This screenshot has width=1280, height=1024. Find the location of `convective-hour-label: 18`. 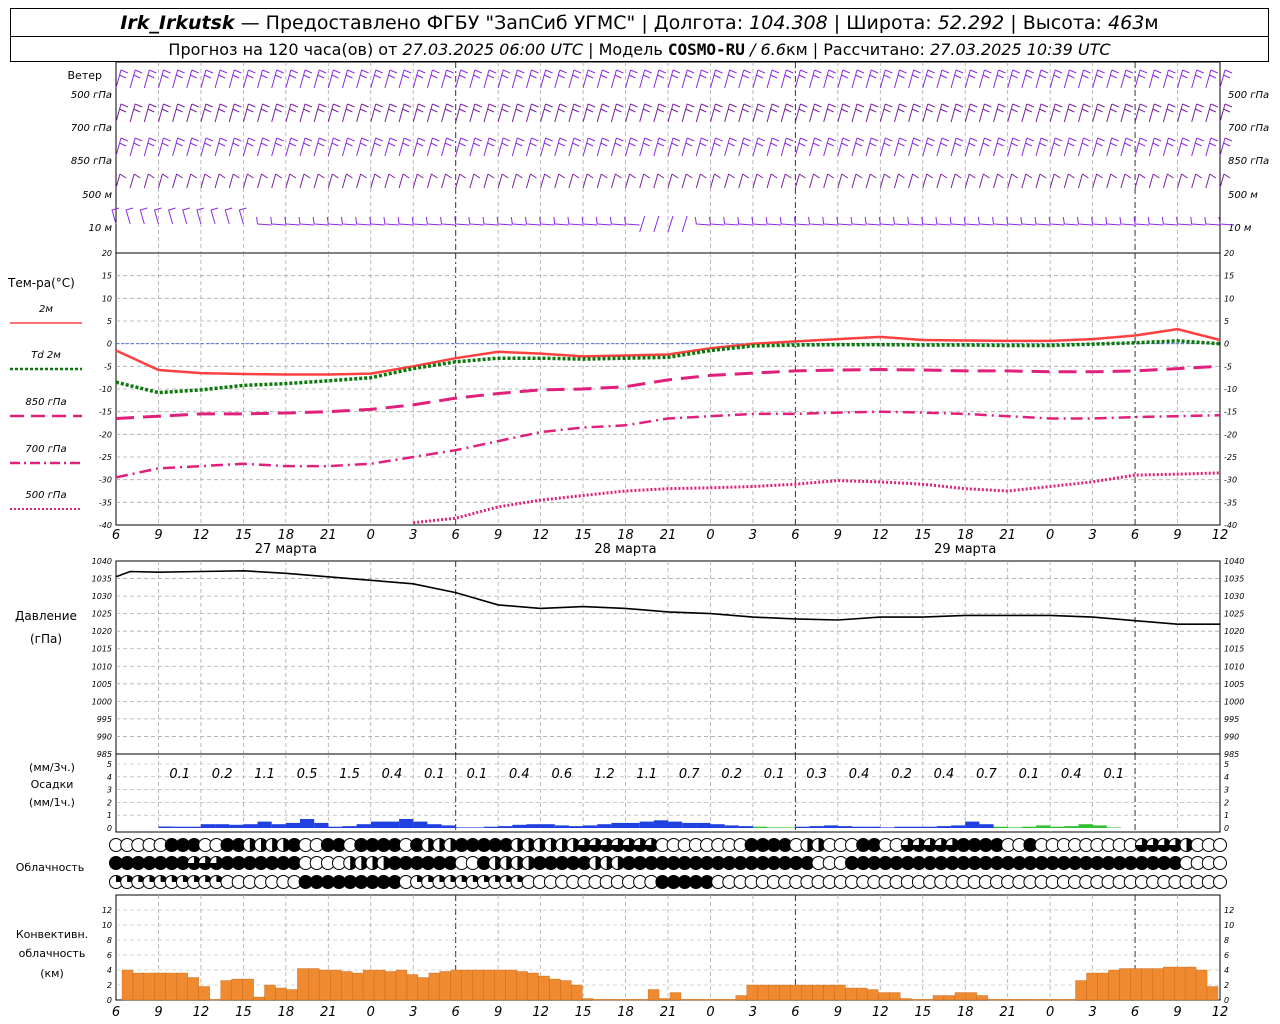

convective-hour-label: 18 is located at coordinates (286, 1012).